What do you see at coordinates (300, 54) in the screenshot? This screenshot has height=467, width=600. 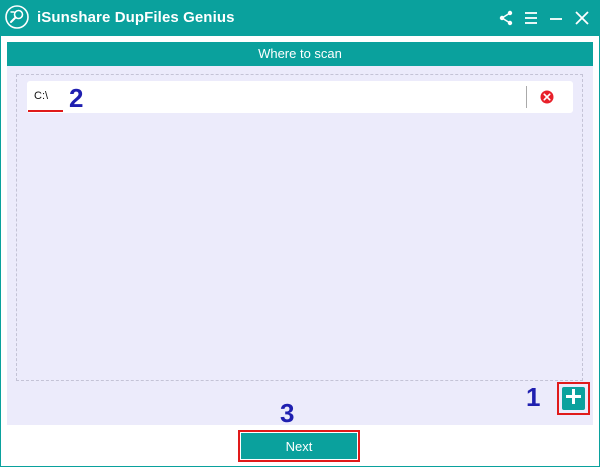 I see `panel-header: Where to scan` at bounding box center [300, 54].